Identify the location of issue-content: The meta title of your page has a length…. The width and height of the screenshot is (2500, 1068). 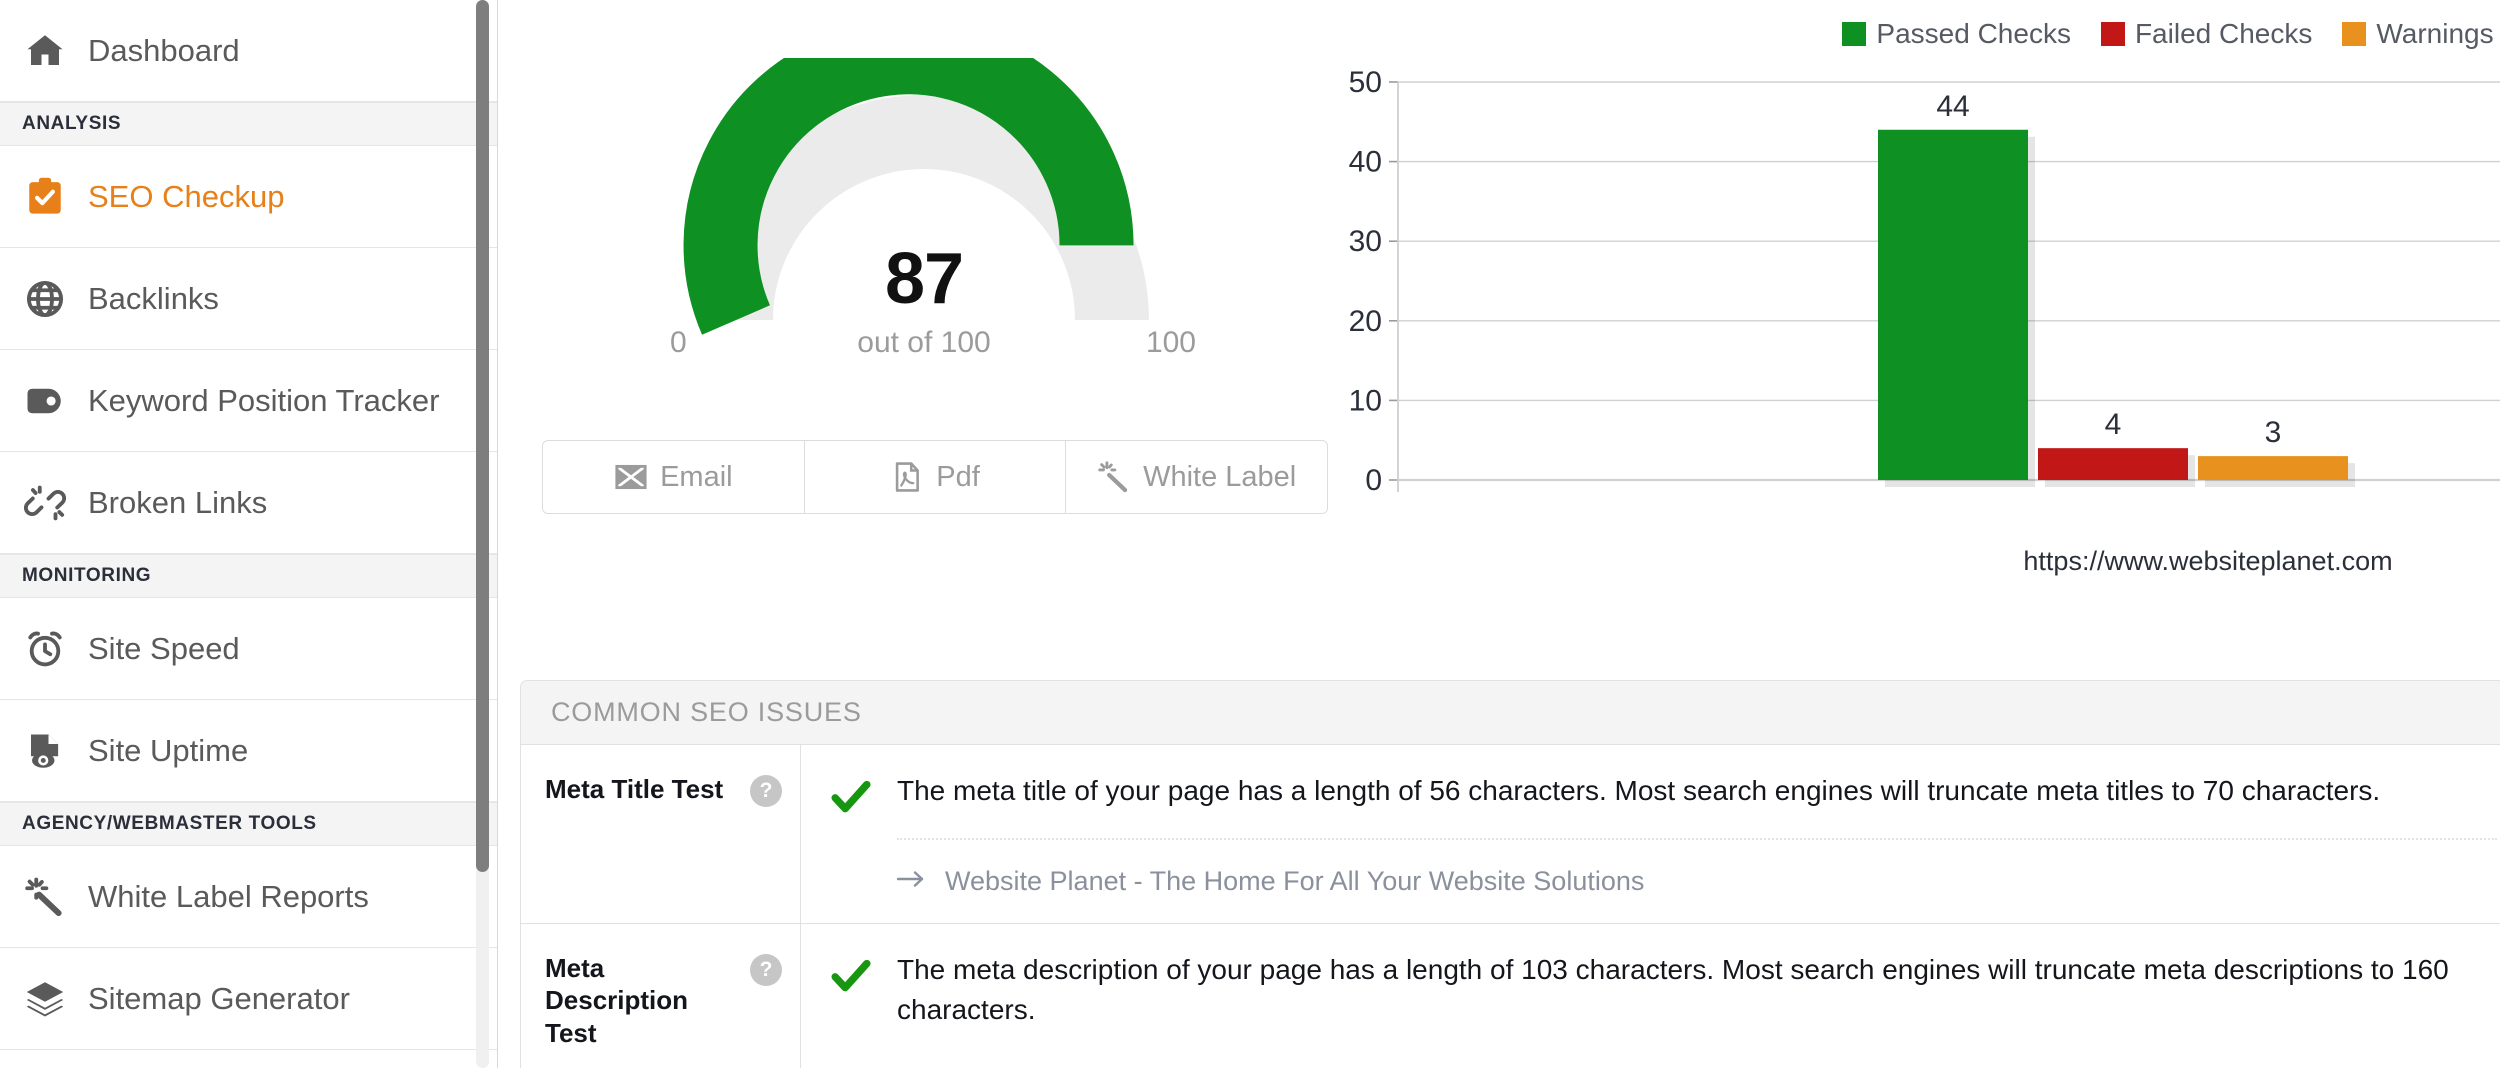
(1698, 834).